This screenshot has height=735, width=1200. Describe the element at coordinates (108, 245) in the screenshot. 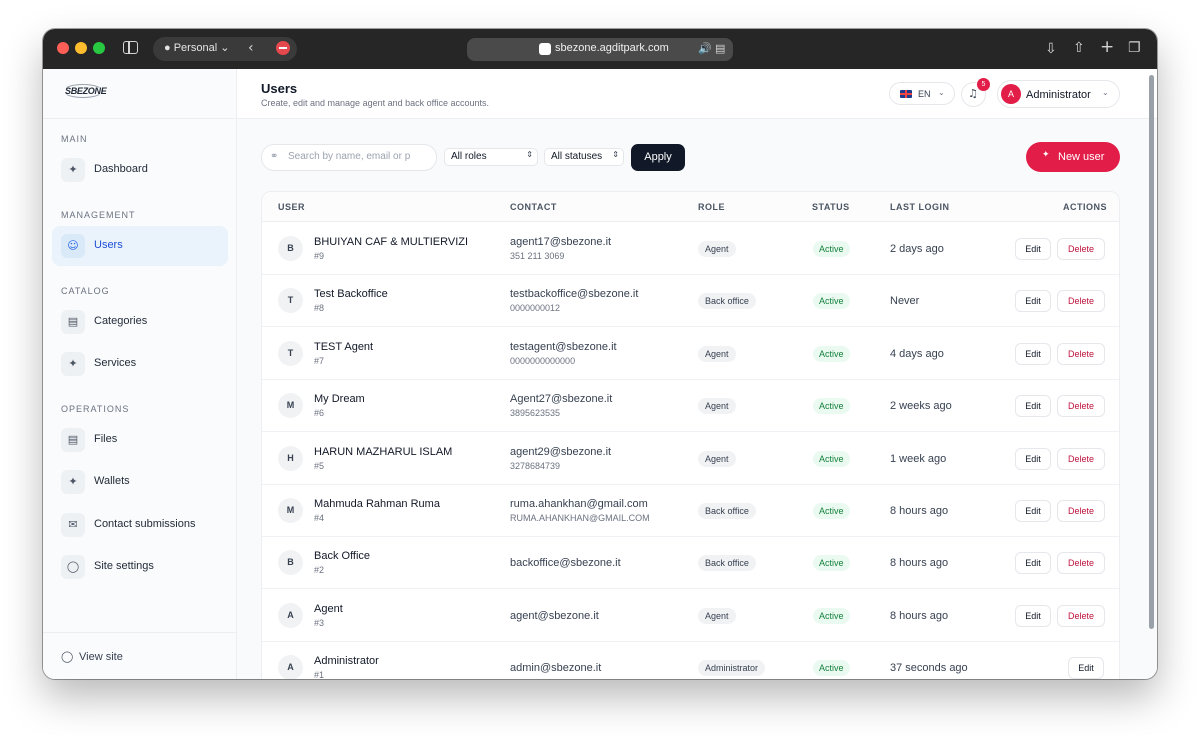

I see `sidebar-item-label: Users` at that location.